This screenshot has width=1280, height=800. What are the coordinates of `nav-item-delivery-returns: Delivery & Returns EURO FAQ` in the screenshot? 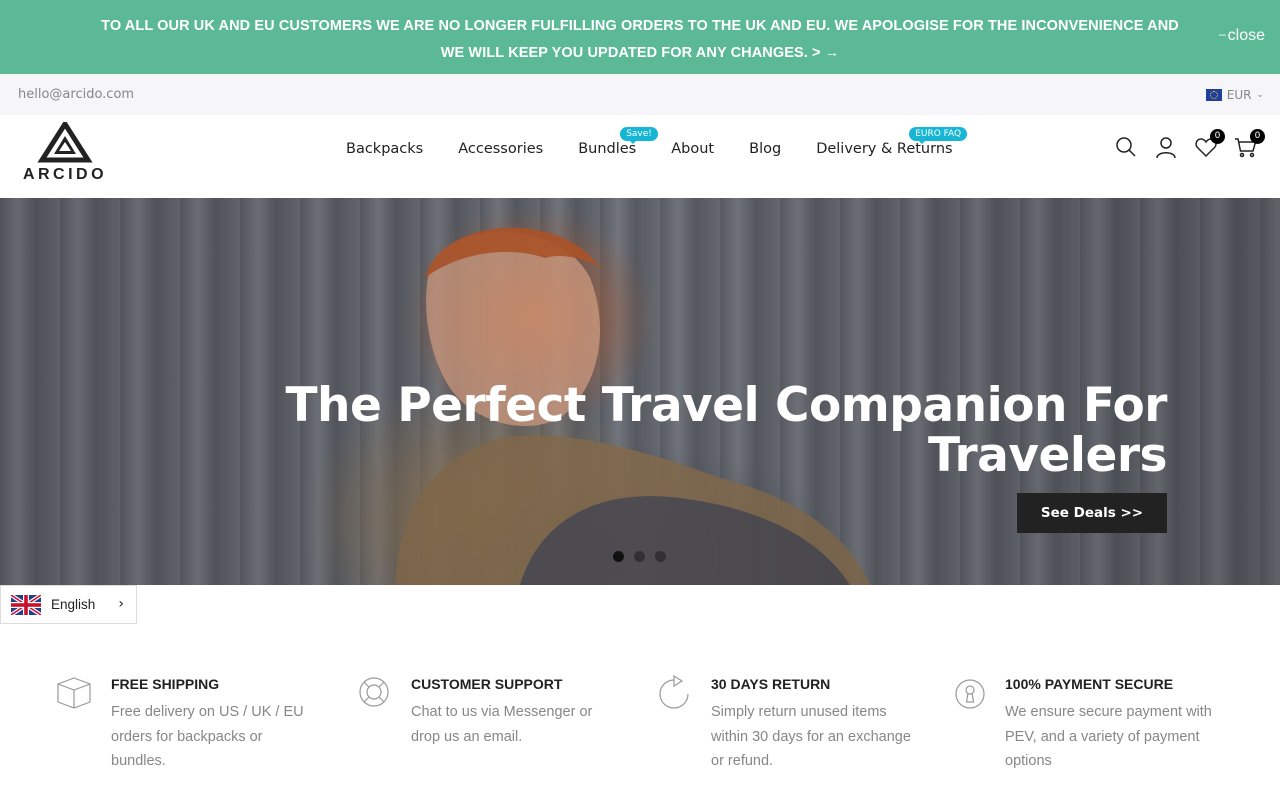 It's located at (892, 142).